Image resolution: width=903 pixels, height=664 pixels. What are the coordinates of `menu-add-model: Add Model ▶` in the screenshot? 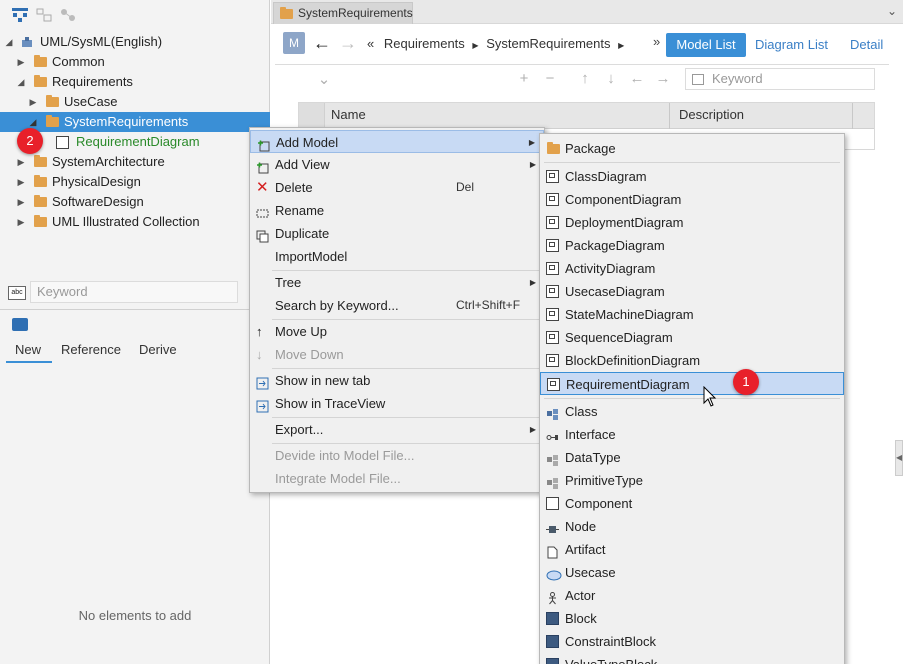 It's located at (397, 141).